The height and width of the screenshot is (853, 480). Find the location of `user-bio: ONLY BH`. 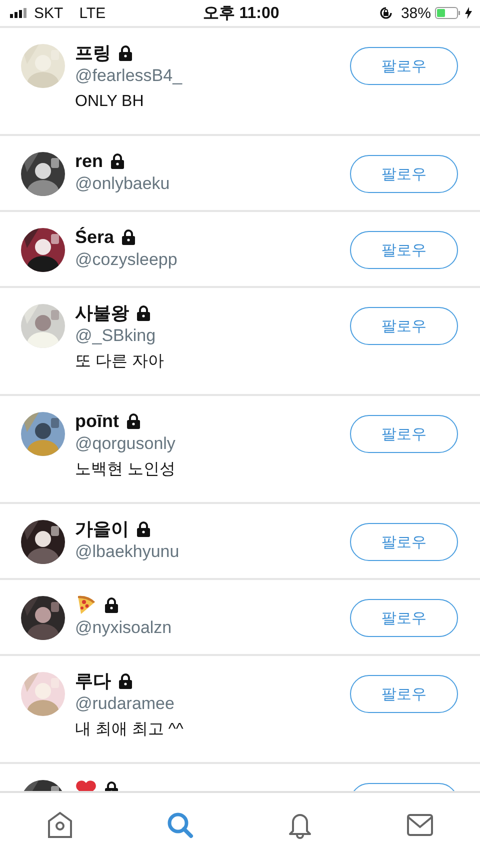

user-bio: ONLY BH is located at coordinates (110, 102).